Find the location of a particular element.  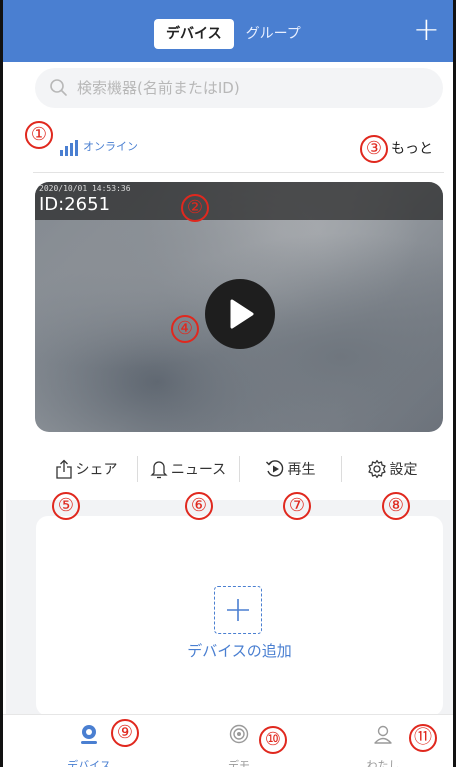

divider is located at coordinates (238, 172).